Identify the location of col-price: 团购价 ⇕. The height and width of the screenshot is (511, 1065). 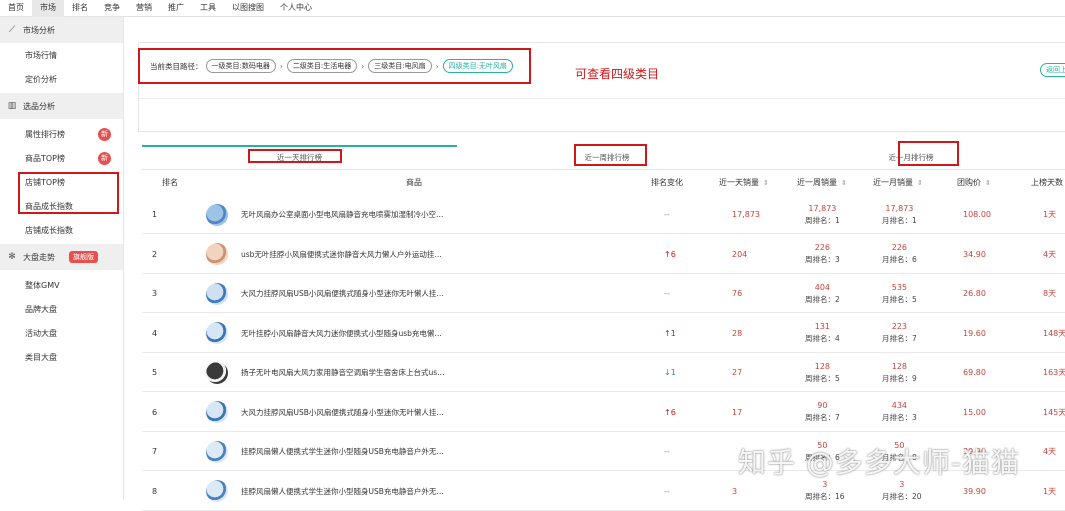
(974, 183).